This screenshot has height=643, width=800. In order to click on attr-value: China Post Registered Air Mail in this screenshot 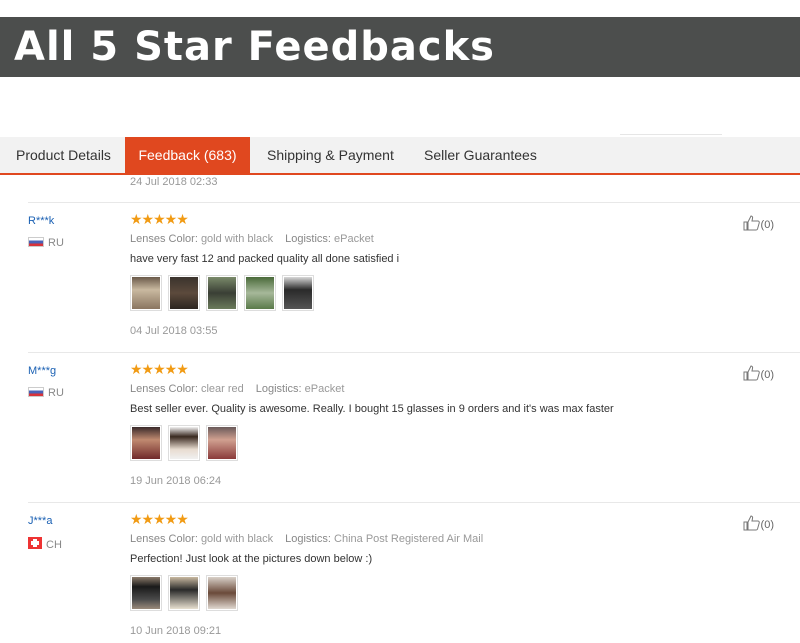, I will do `click(409, 539)`.